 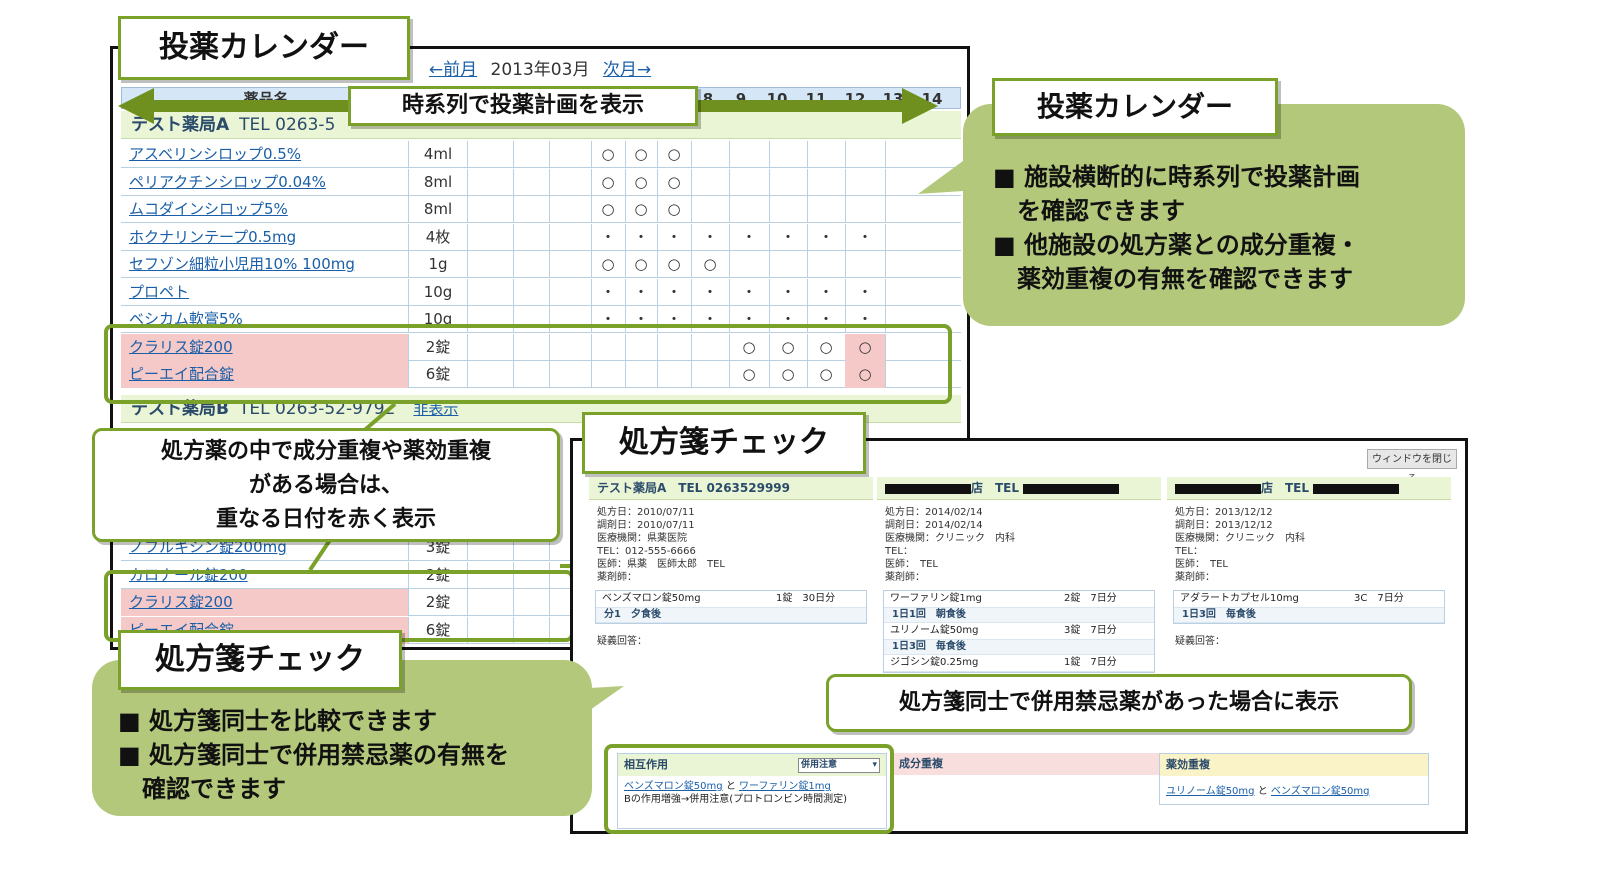 What do you see at coordinates (642, 538) in the screenshot?
I see `rx-meta-line: 医療機関：県薬医院` at bounding box center [642, 538].